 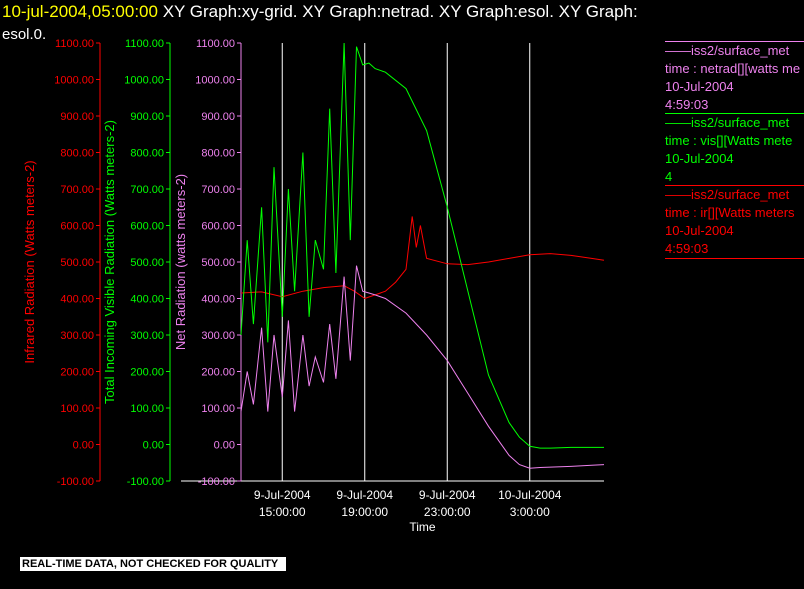 I want to click on x-tick-time: 19:00:00, so click(x=364, y=512).